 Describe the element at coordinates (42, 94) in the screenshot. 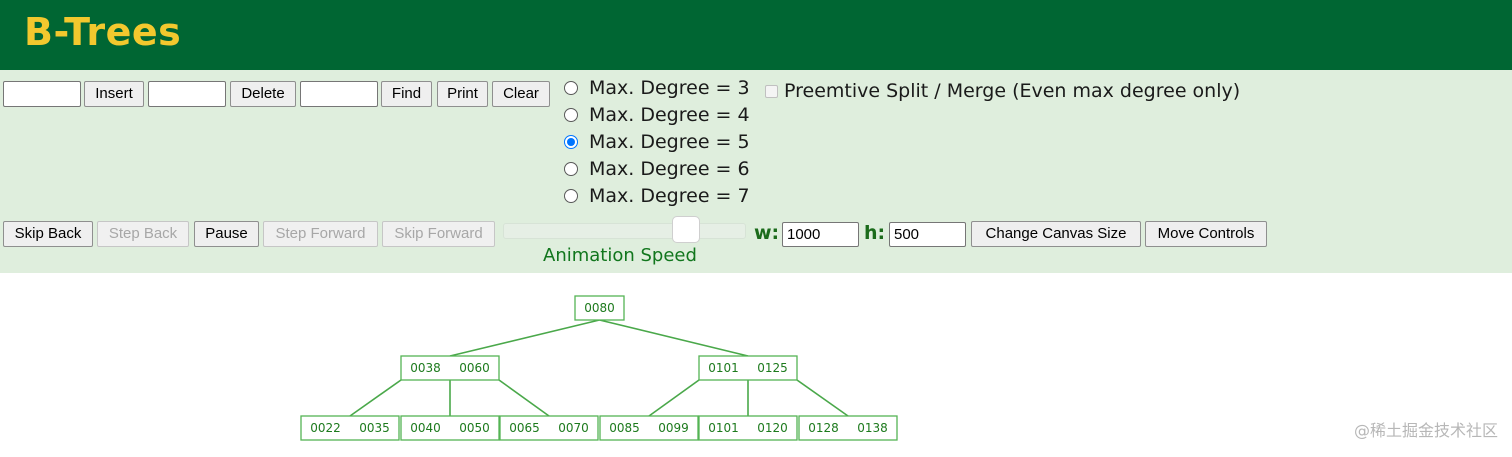

I see `insert-input` at that location.